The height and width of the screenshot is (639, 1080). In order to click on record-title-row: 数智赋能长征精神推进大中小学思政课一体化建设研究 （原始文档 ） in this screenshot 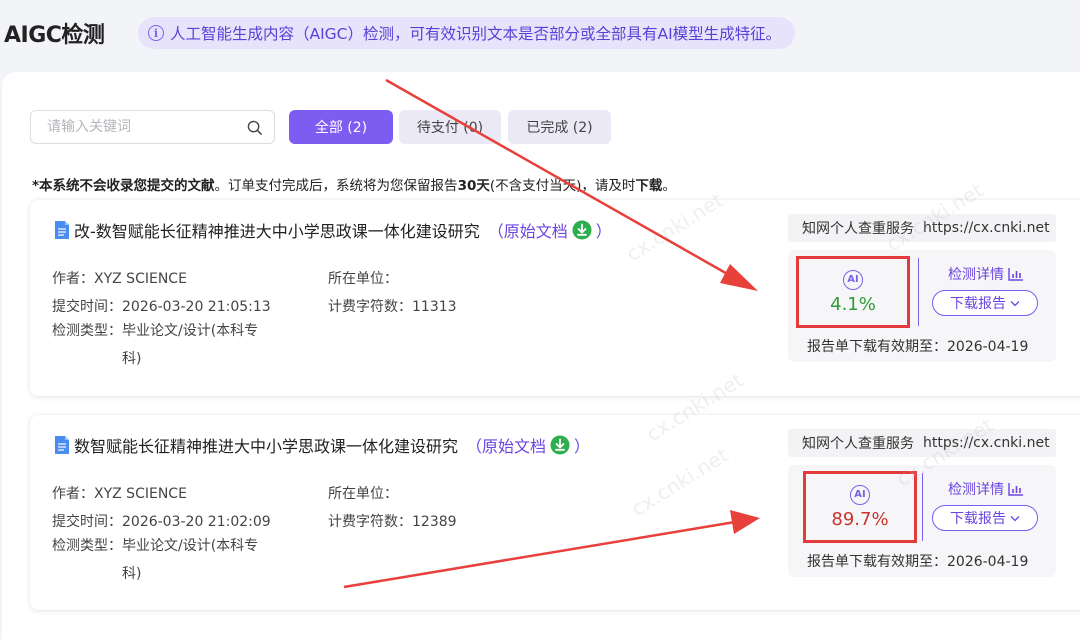, I will do `click(322, 445)`.